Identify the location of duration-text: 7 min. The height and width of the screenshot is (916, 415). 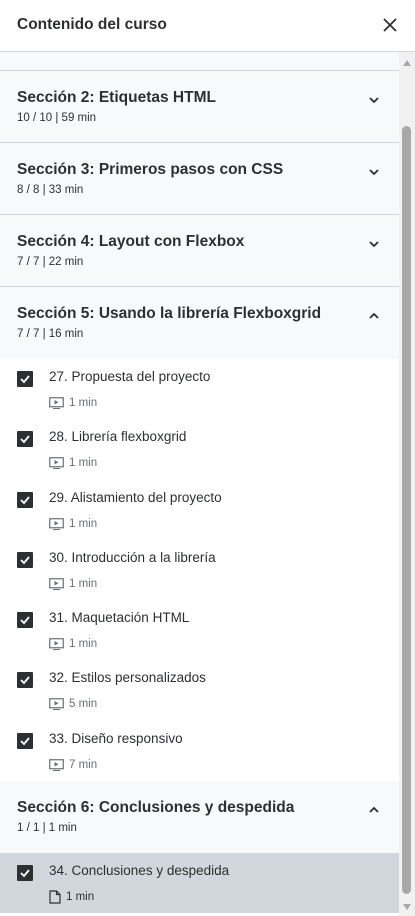
(83, 764).